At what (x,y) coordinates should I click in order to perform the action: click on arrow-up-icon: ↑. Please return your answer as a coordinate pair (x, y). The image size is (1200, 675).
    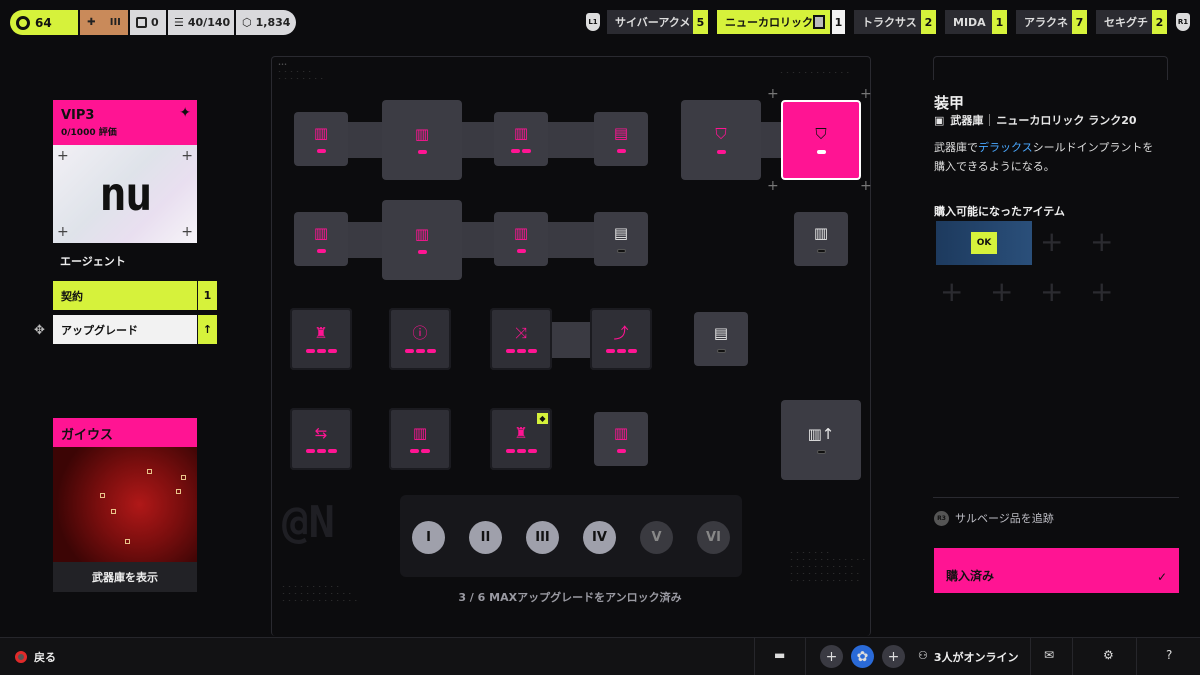
    Looking at the image, I should click on (207, 329).